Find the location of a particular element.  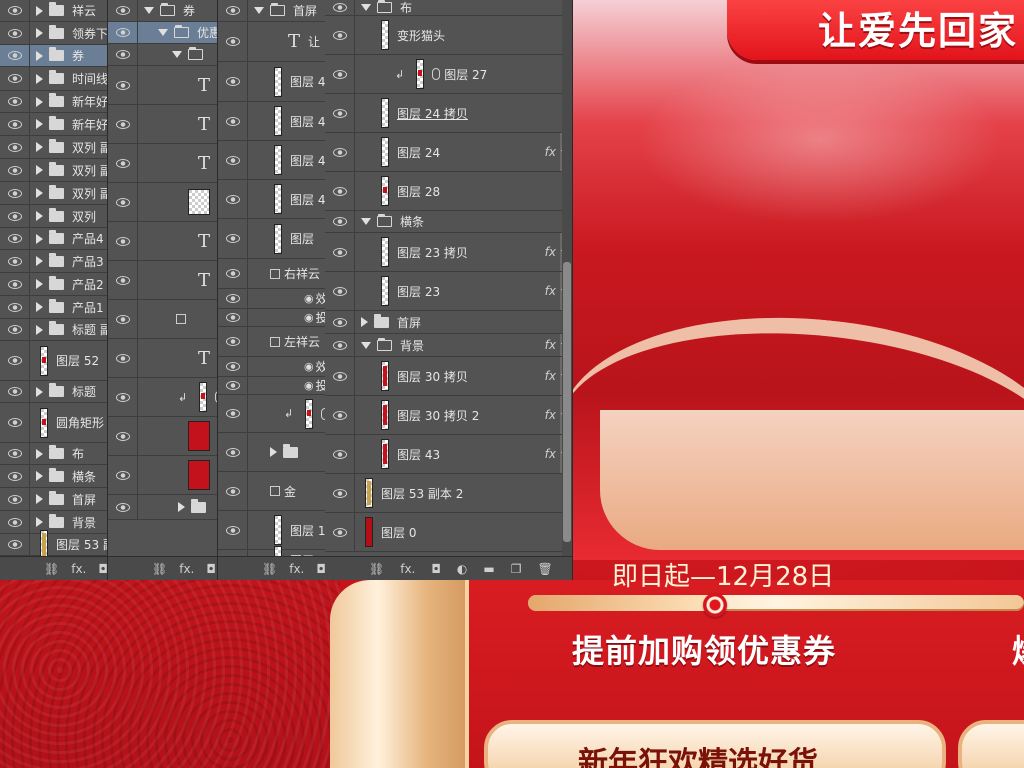

layer-row: 产品2 is located at coordinates (53, 284).